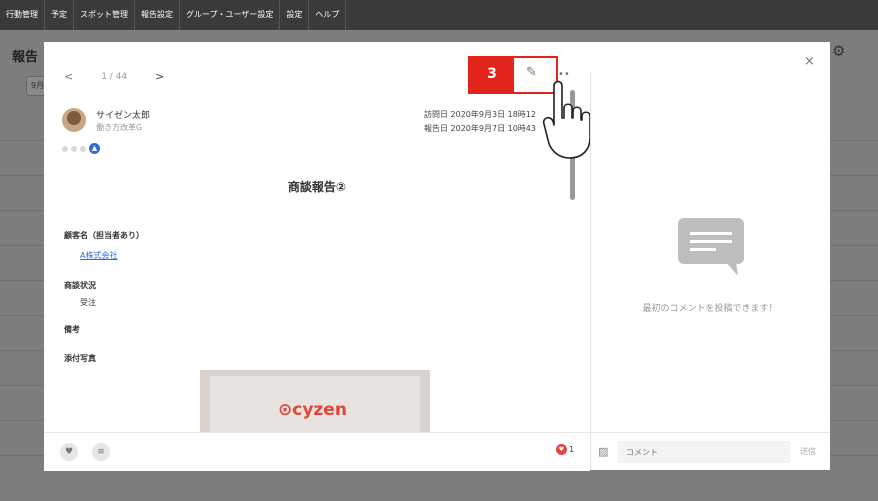  Describe the element at coordinates (80, 285) in the screenshot. I see `field-label-status: 商談状況` at that location.